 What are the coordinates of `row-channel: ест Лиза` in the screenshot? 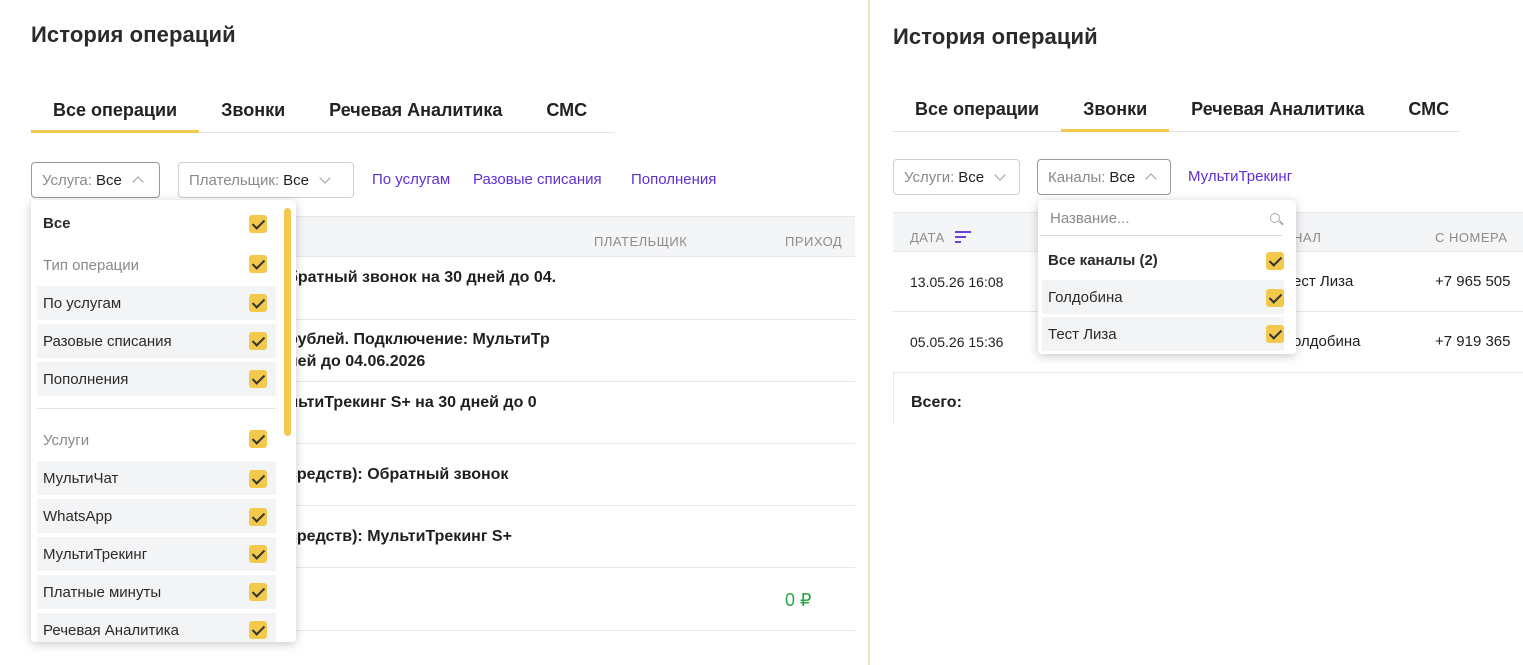 It's located at (1323, 281).